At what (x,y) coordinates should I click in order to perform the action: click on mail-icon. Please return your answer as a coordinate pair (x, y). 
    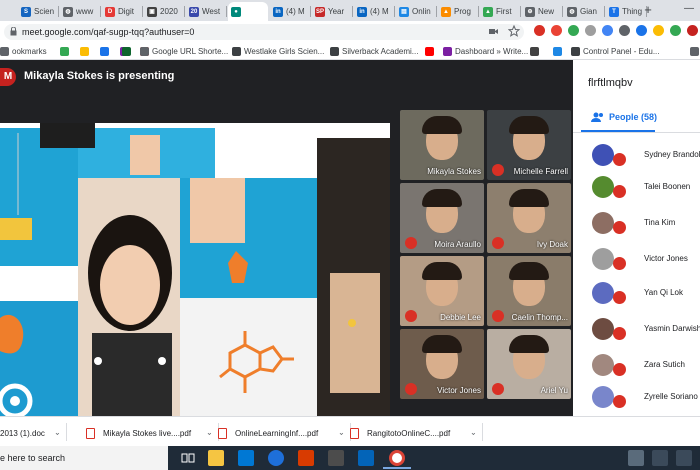
    Looking at the image, I should click on (246, 458).